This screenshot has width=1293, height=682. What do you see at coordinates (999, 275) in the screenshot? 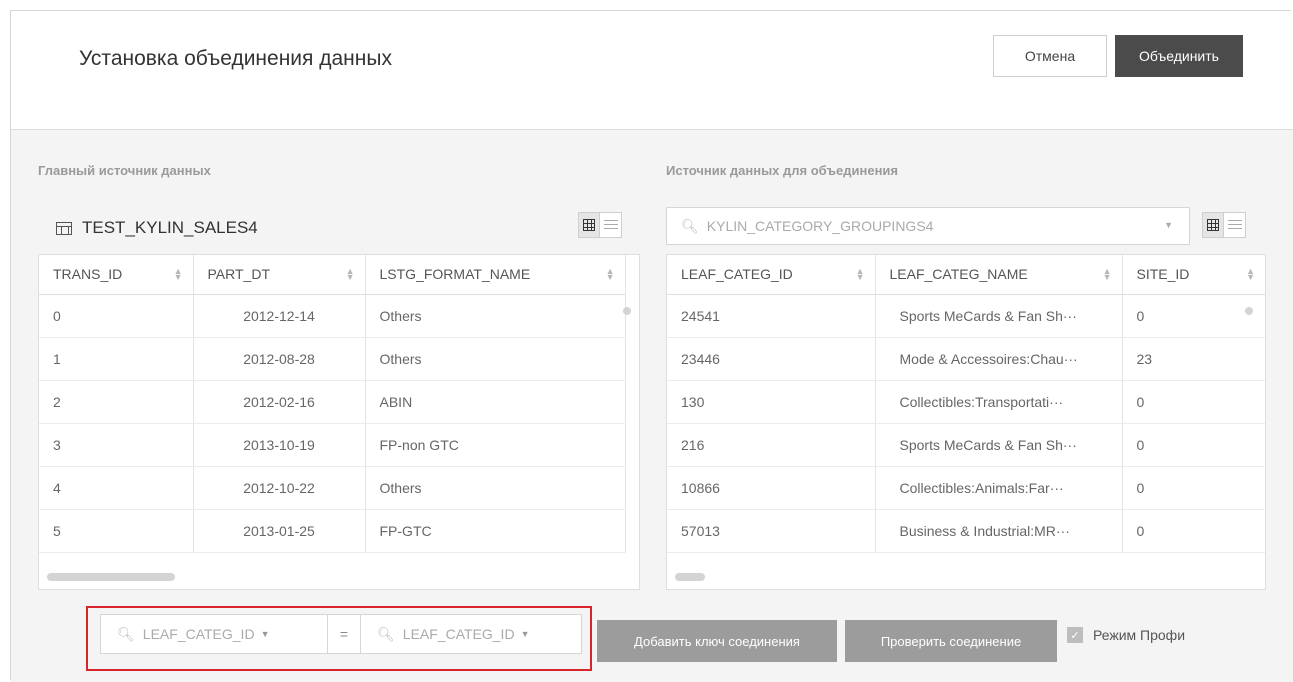
I see `column-header: LEAF_CATEG_NAME ▲ ▼` at bounding box center [999, 275].